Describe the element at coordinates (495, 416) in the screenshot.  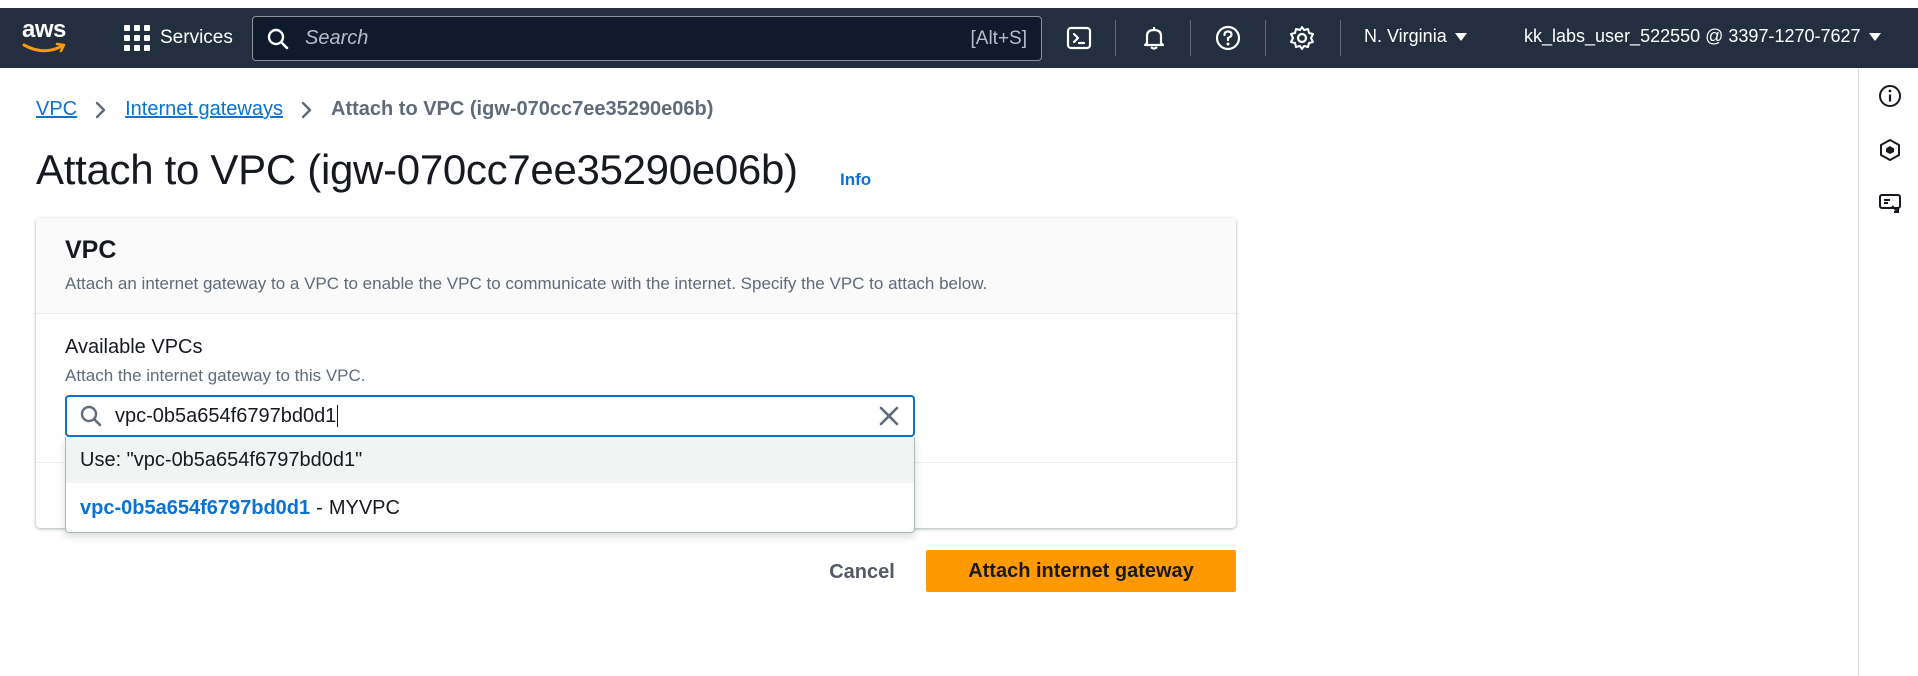
I see `vpc-input-value: vpc-0b5a654f6797bd0d1` at that location.